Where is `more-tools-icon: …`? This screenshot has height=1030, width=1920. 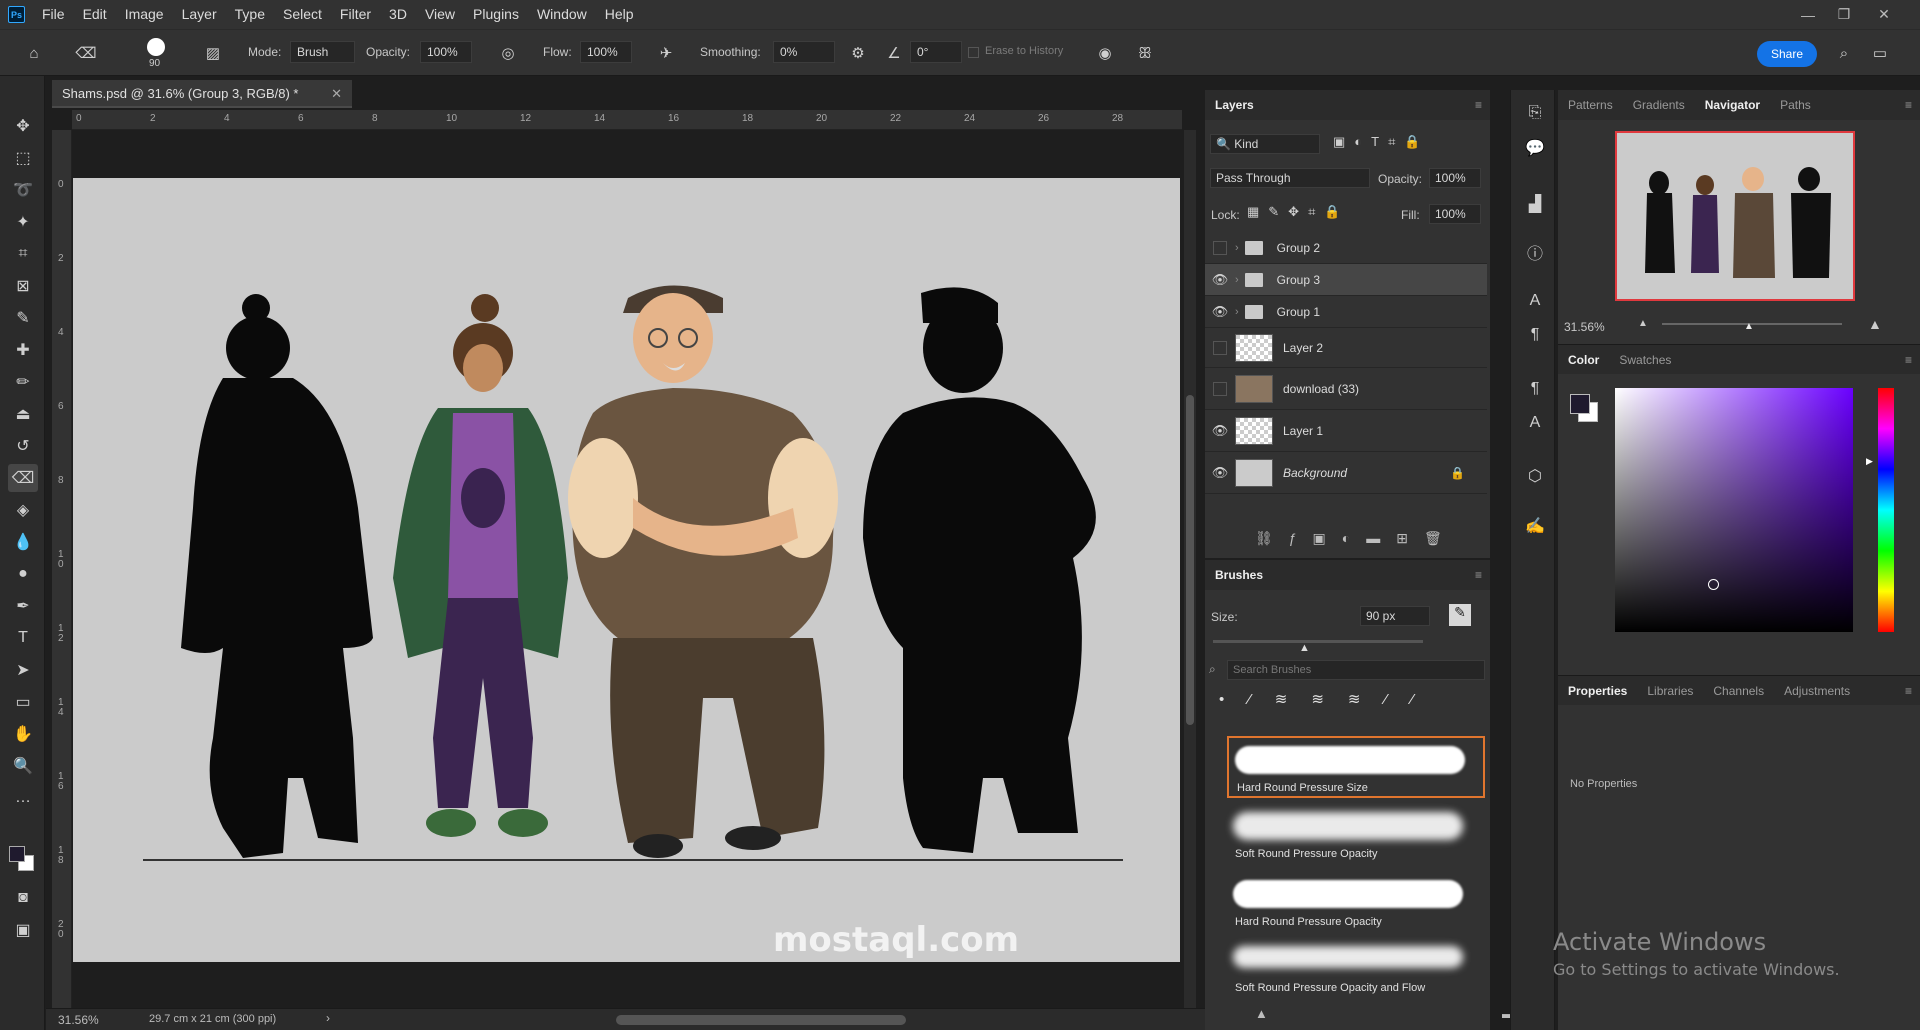
more-tools-icon: … is located at coordinates (23, 798).